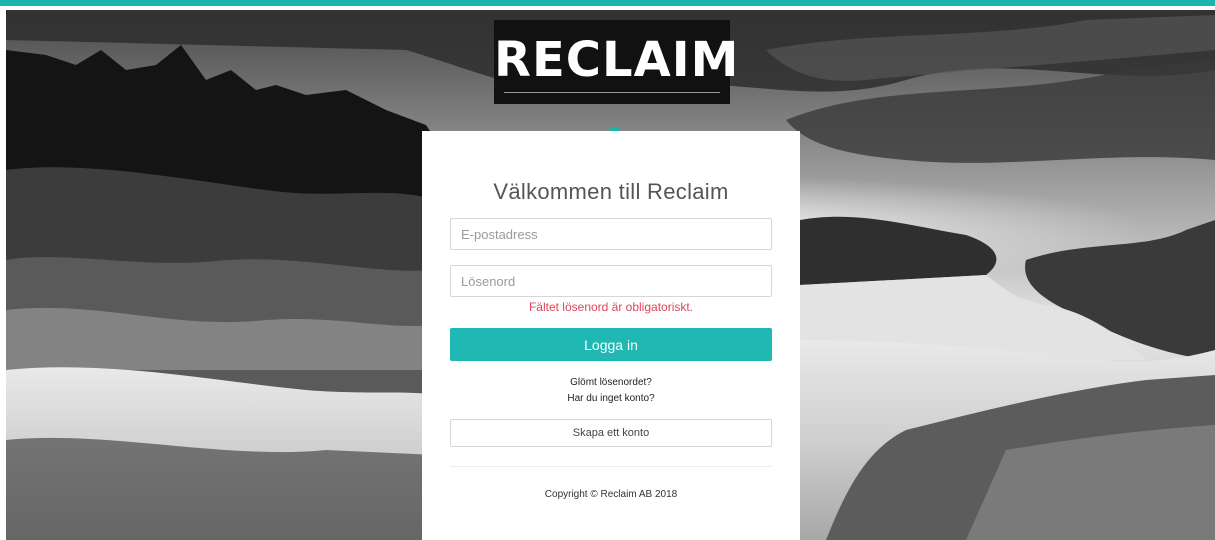  I want to click on logo-underline, so click(612, 92).